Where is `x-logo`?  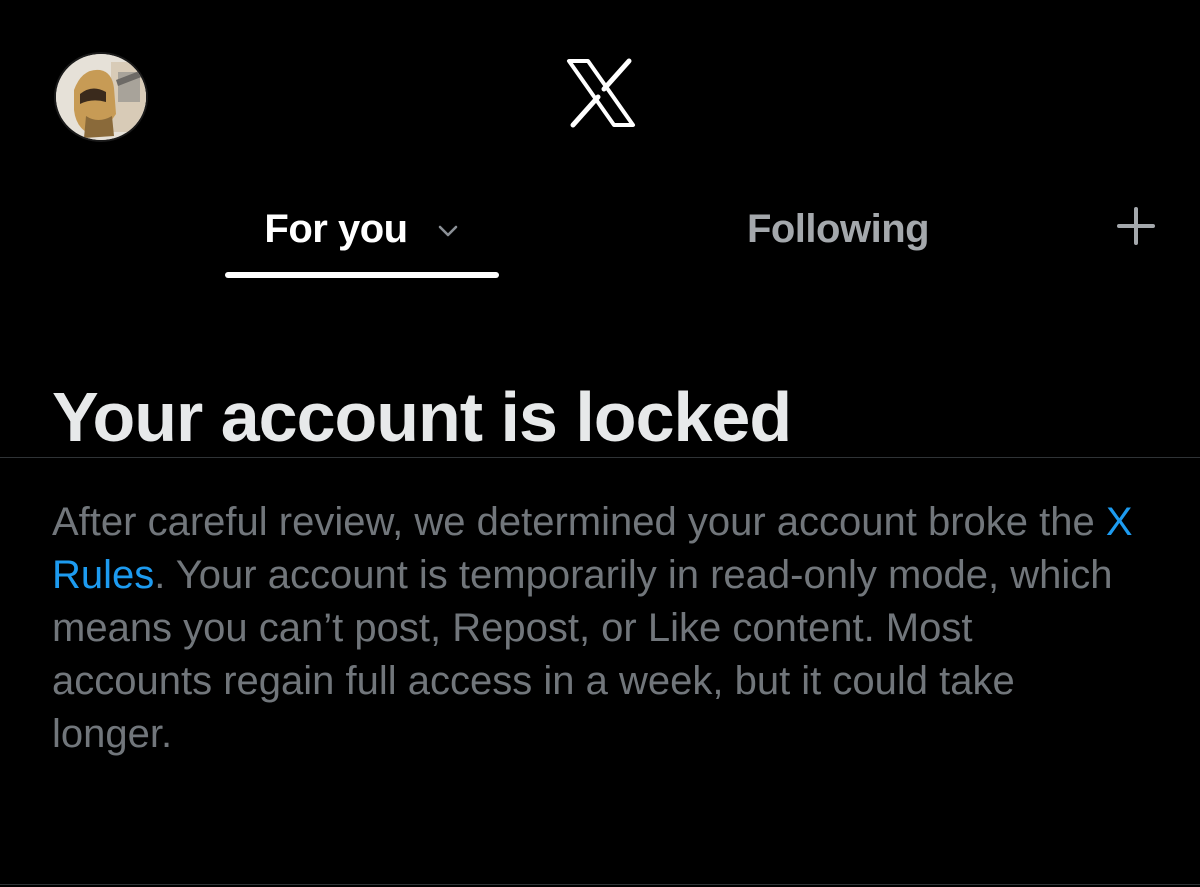 x-logo is located at coordinates (601, 93).